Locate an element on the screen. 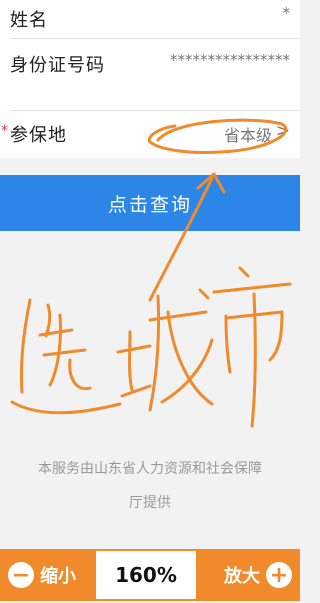  region-row: * 参保地 省本级 > is located at coordinates (150, 134).